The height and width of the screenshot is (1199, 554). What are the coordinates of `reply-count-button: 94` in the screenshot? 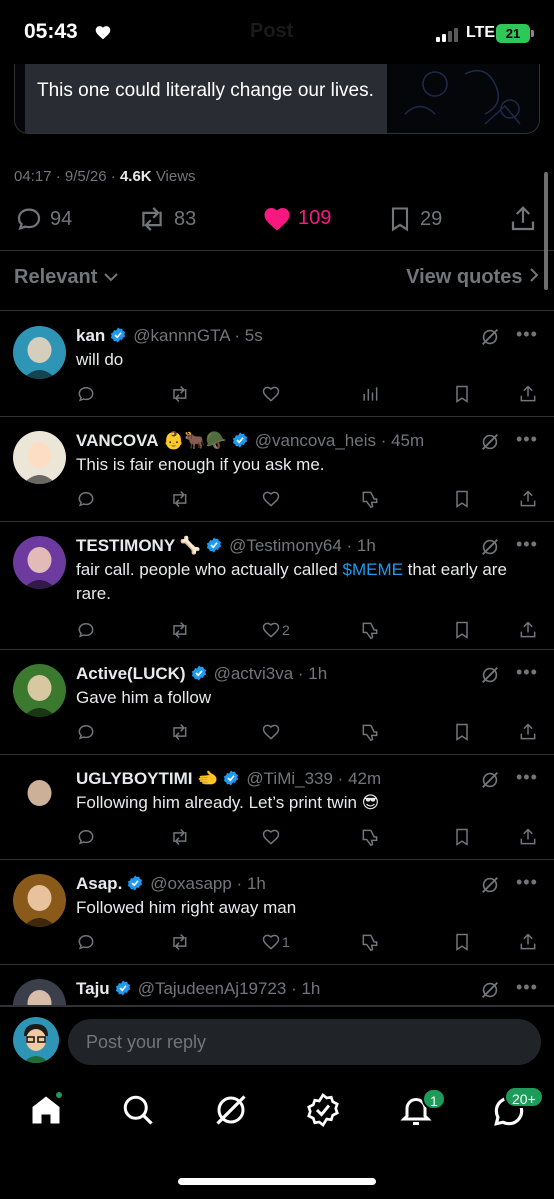 It's located at (43, 219).